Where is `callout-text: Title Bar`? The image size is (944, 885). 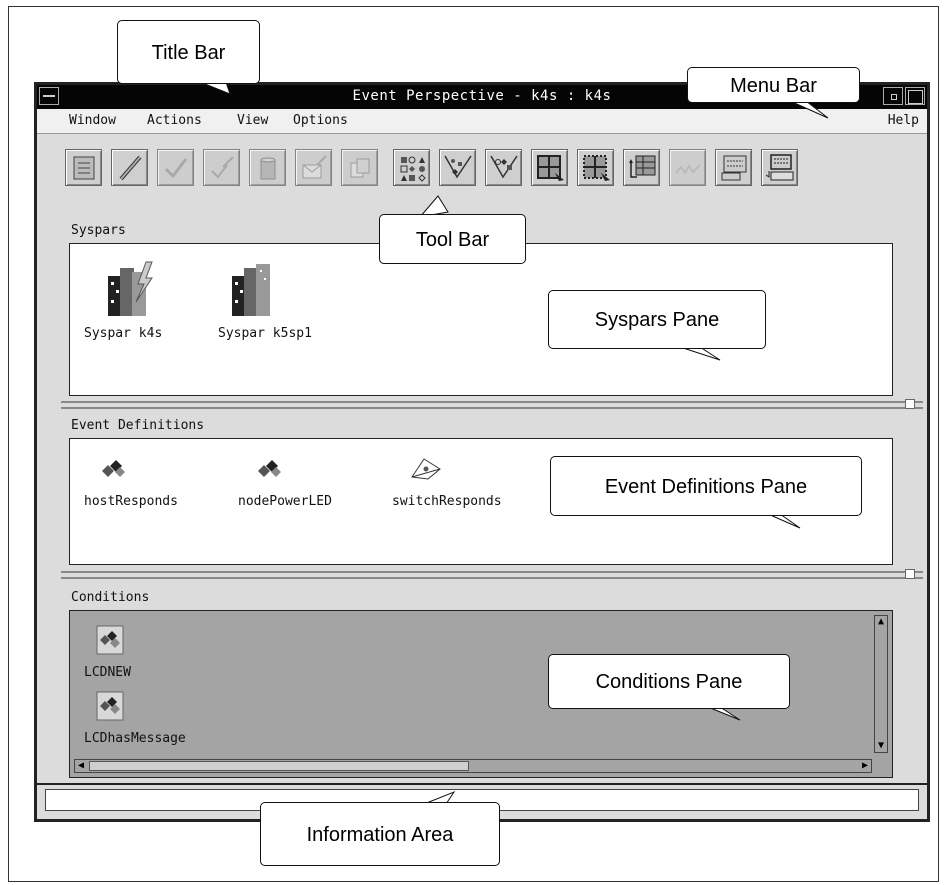
callout-text: Title Bar is located at coordinates (188, 53).